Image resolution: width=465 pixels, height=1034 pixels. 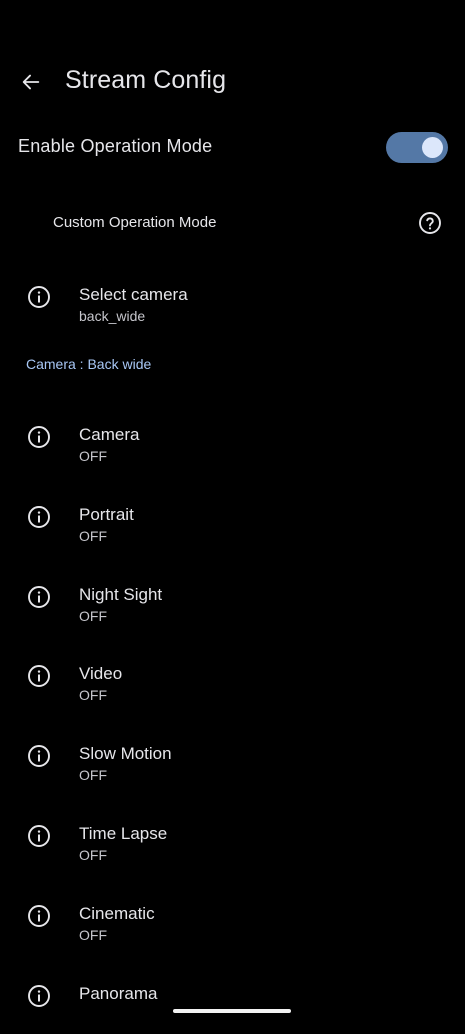 I want to click on select-camera-row: Select camera back_wide, so click(x=232, y=304).